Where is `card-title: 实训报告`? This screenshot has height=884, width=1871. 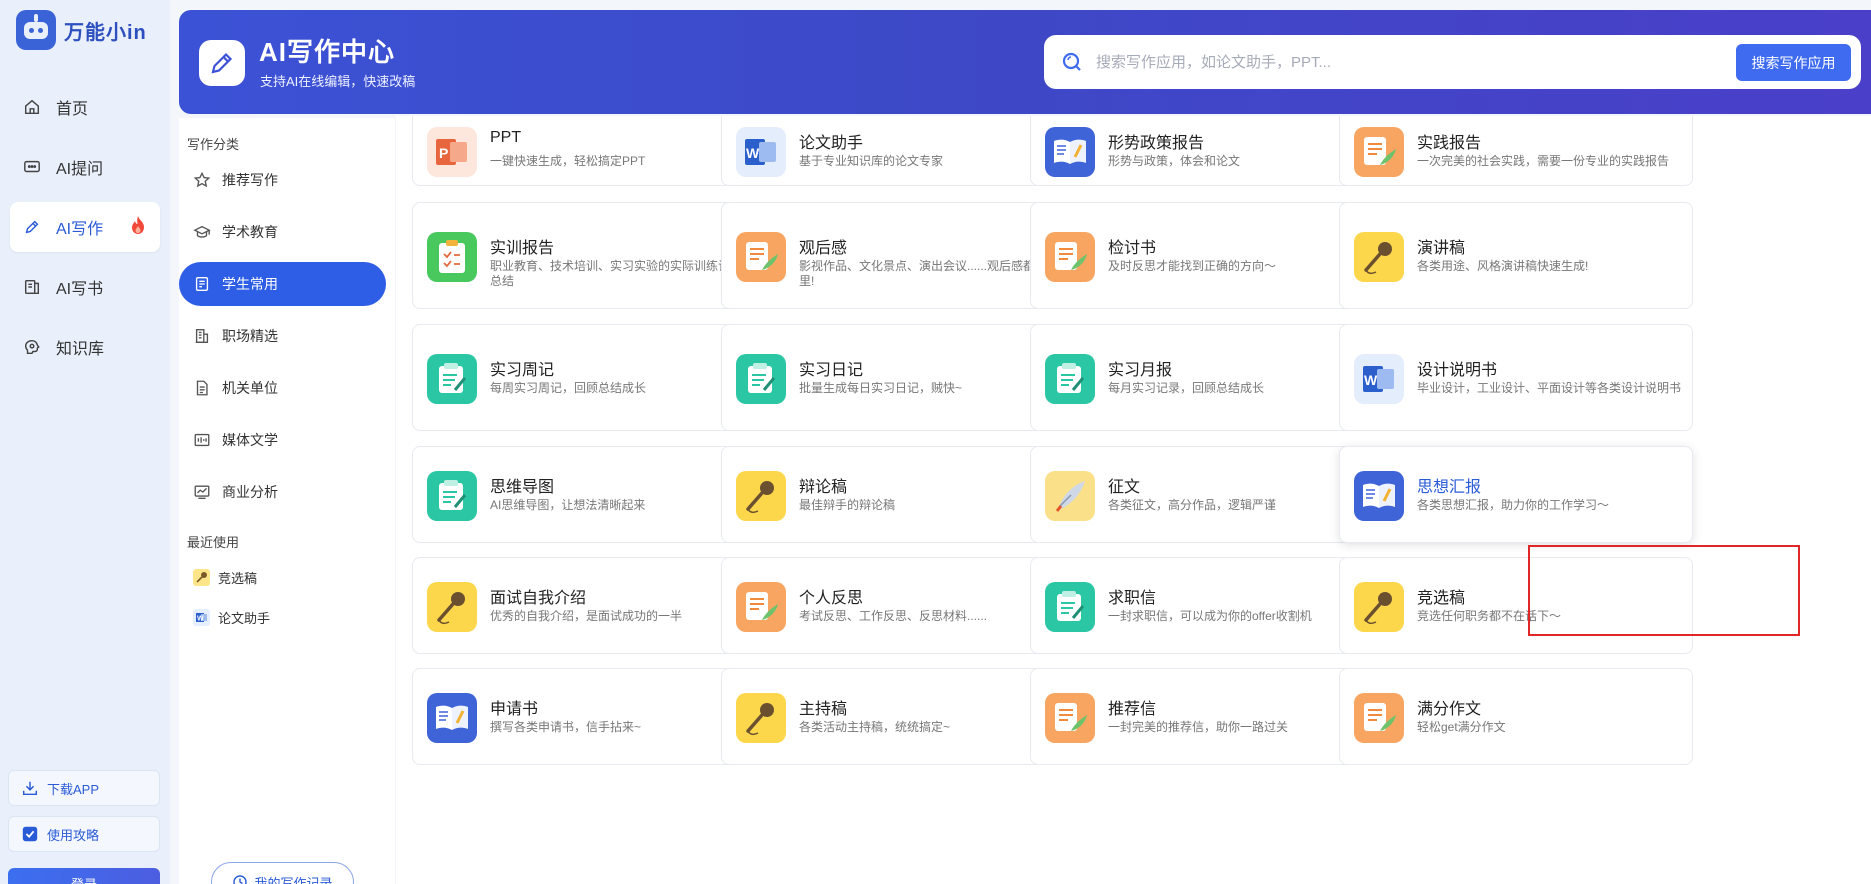 card-title: 实训报告 is located at coordinates (522, 248).